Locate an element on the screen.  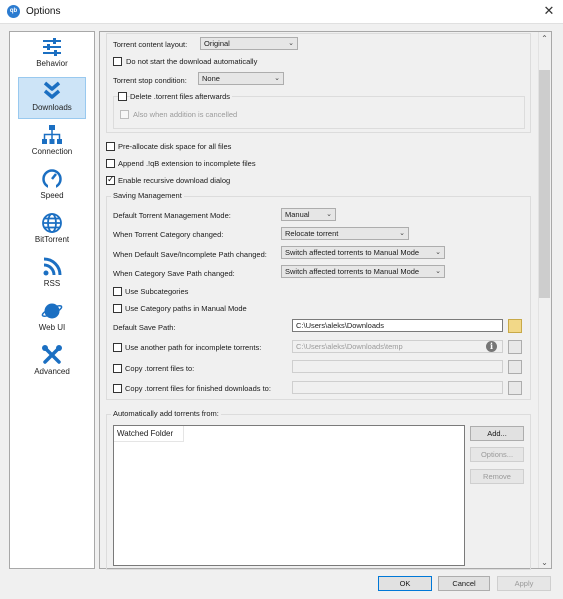
management-mode-label: Default Torrent Management Mode: is located at coordinates (172, 215).